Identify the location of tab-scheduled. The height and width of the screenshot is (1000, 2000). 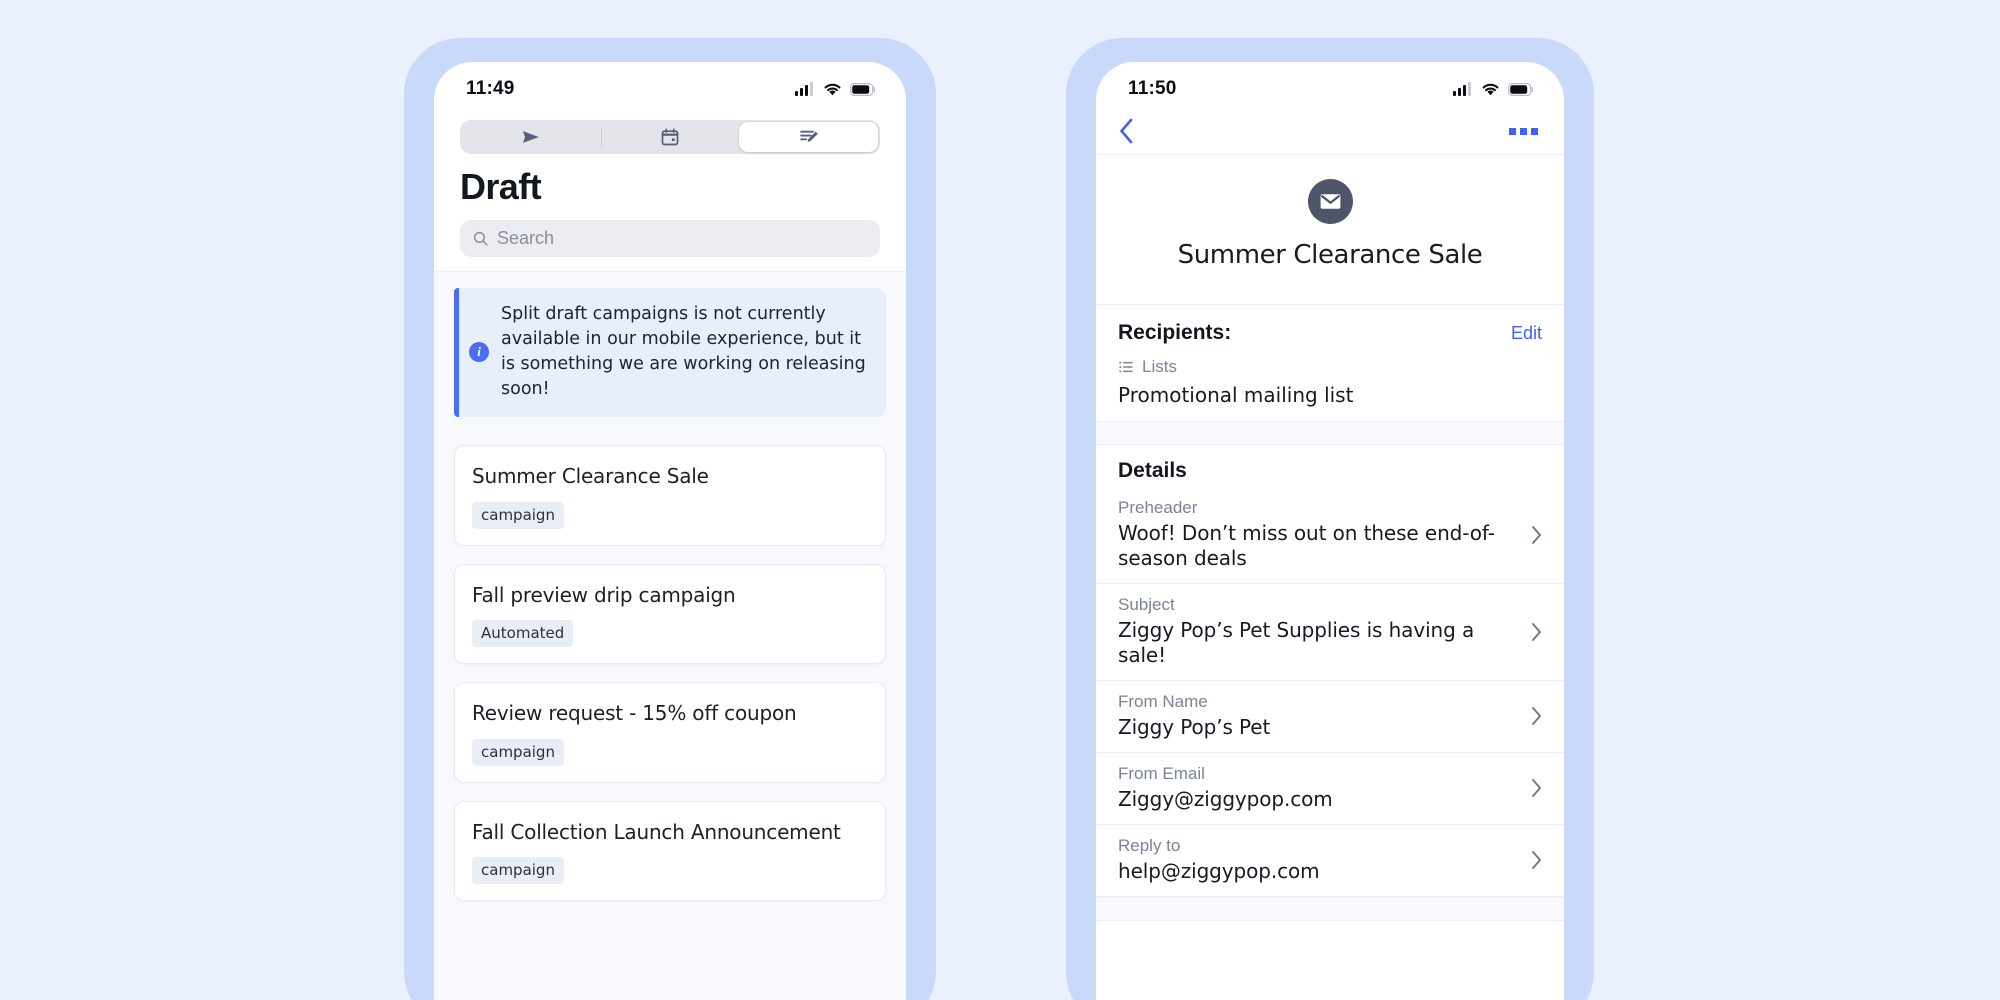
(670, 137).